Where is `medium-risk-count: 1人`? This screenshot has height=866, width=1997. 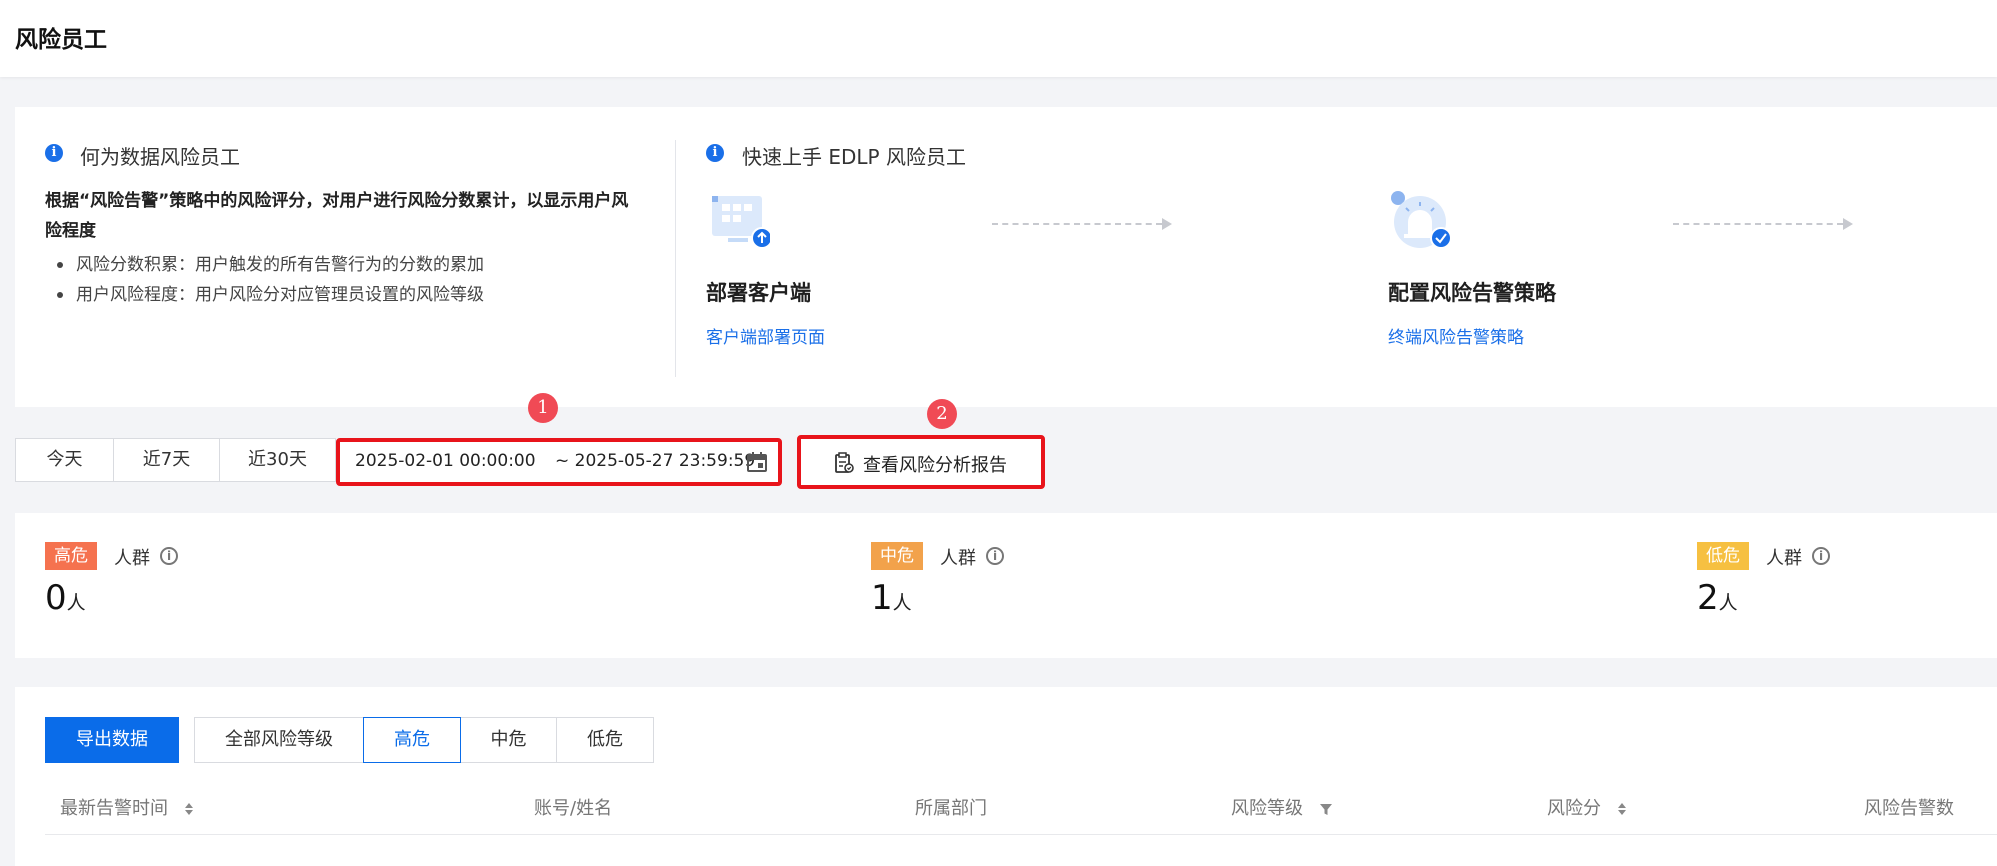 medium-risk-count: 1人 is located at coordinates (891, 598).